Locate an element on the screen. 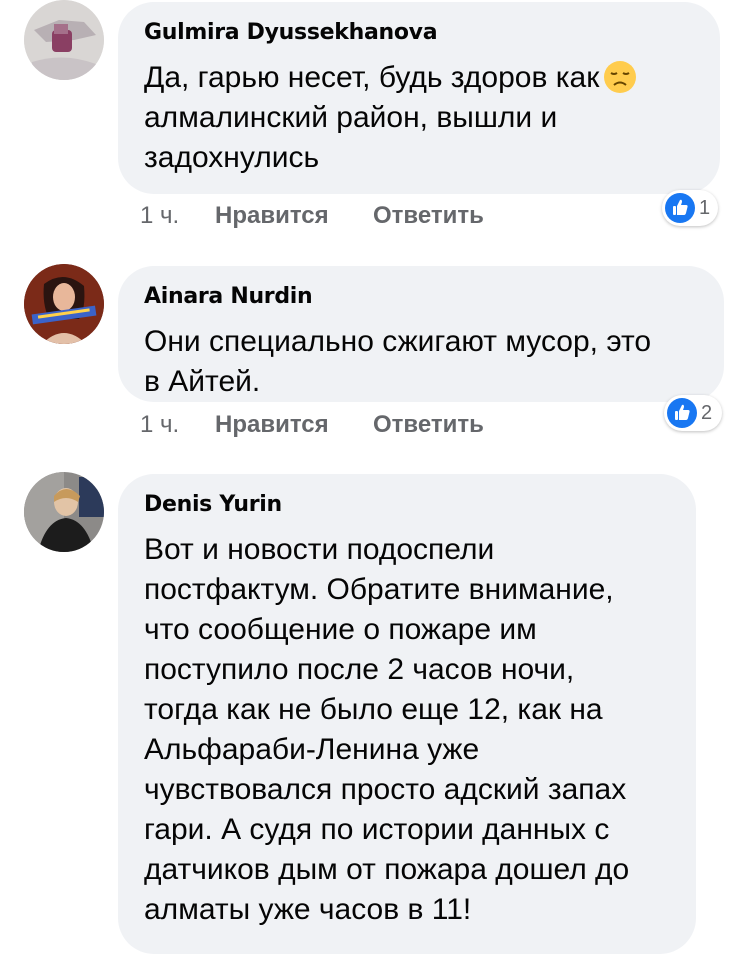 The height and width of the screenshot is (954, 750). comment-line: алмалинский район, вышли и is located at coordinates (351, 117).